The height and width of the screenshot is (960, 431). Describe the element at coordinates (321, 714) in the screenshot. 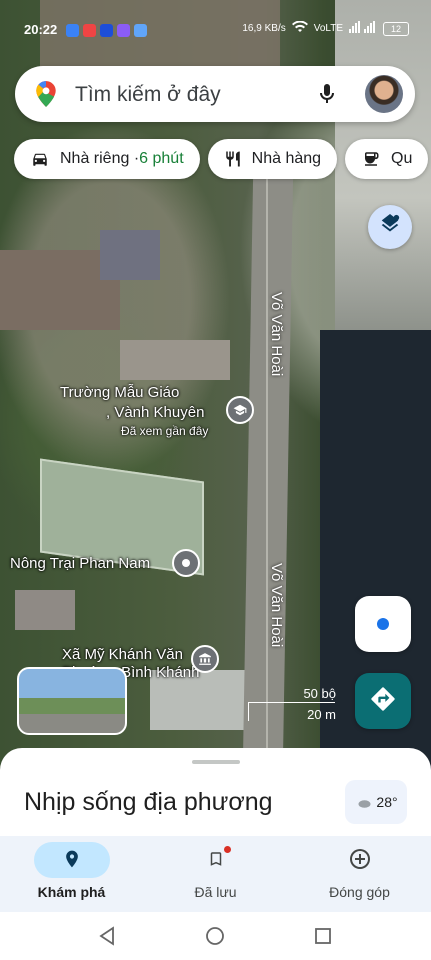

I see `scale-meters: 20 m` at that location.